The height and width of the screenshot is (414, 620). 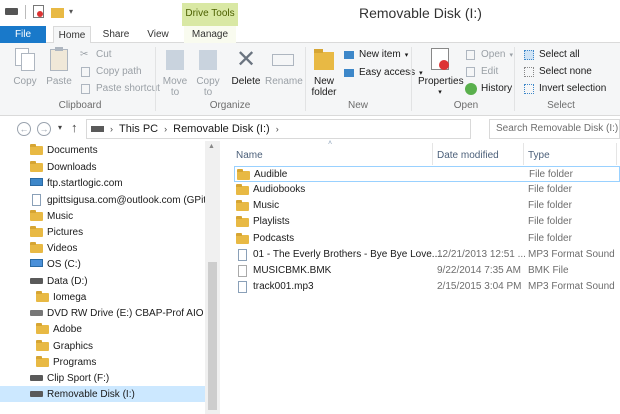 What do you see at coordinates (246, 81) in the screenshot?
I see `delete-label: Delete` at bounding box center [246, 81].